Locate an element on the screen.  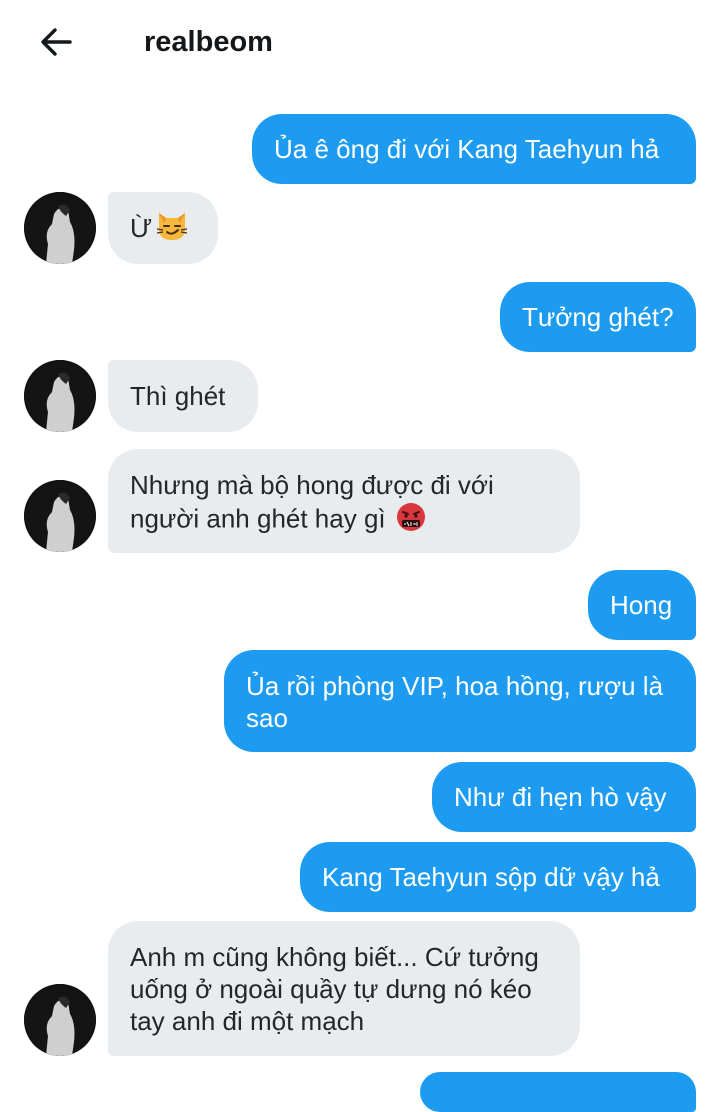
message-outgoing: Ủa rồi phòng VIP, hoa hồng, rượu là sao is located at coordinates (460, 701).